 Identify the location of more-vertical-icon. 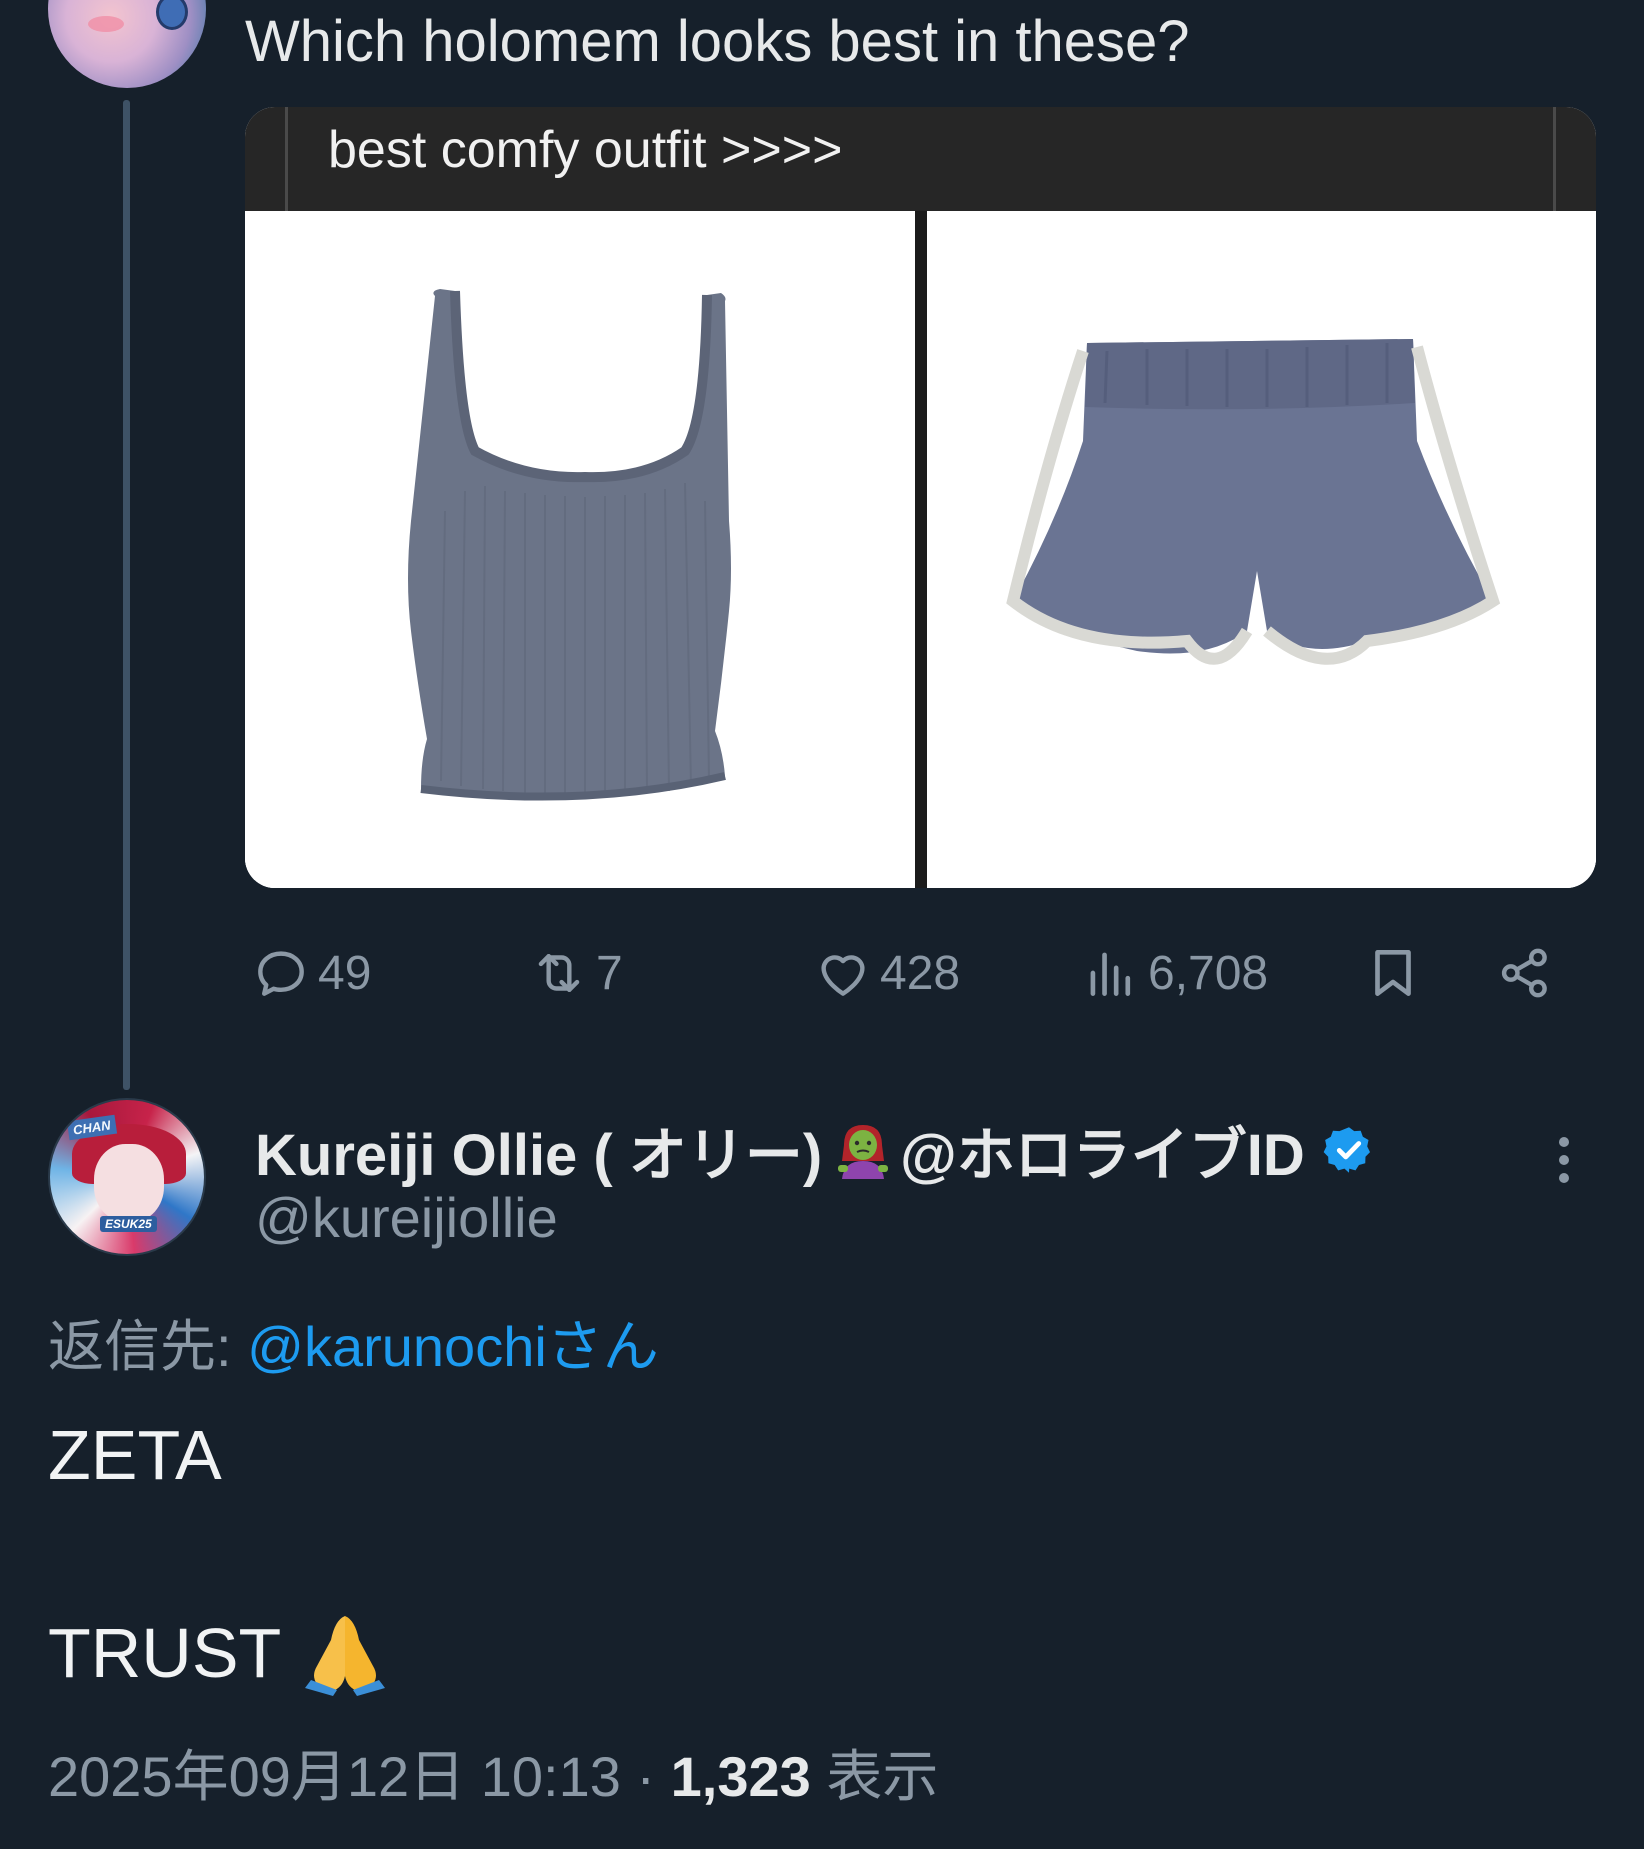
(1564, 1160).